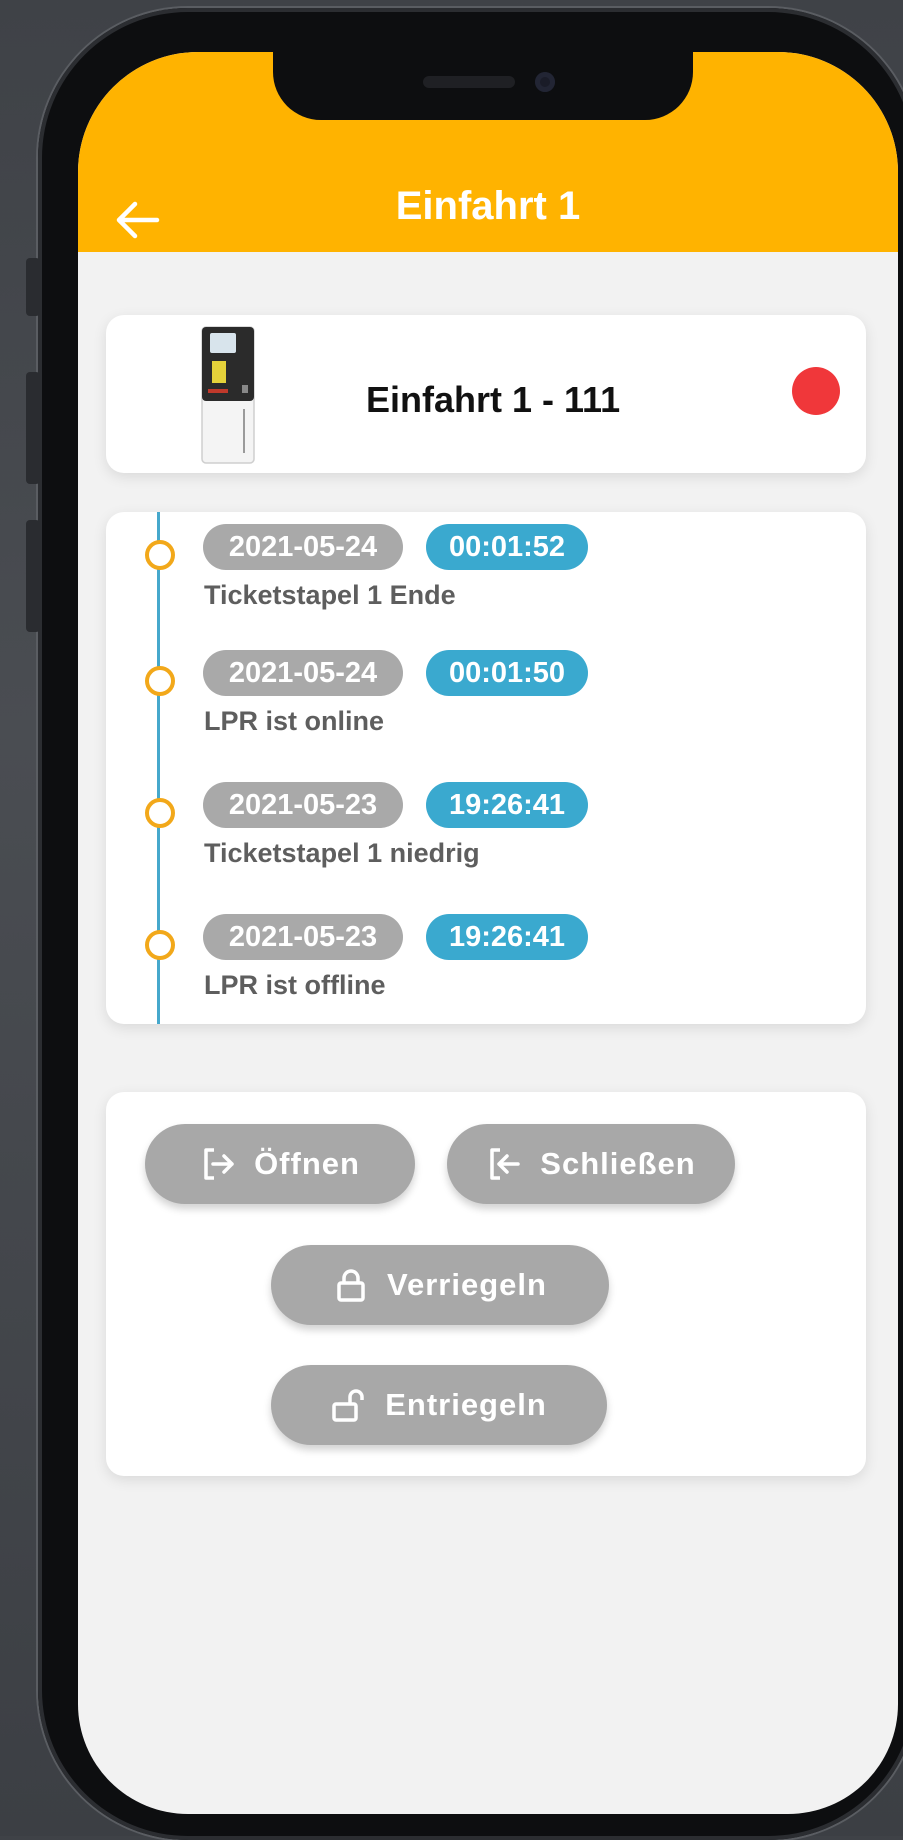 This screenshot has height=1840, width=903. I want to click on timeline-item: 2021-05-24 00:01:52 Ticketstapel 1 Ende, so click(486, 574).